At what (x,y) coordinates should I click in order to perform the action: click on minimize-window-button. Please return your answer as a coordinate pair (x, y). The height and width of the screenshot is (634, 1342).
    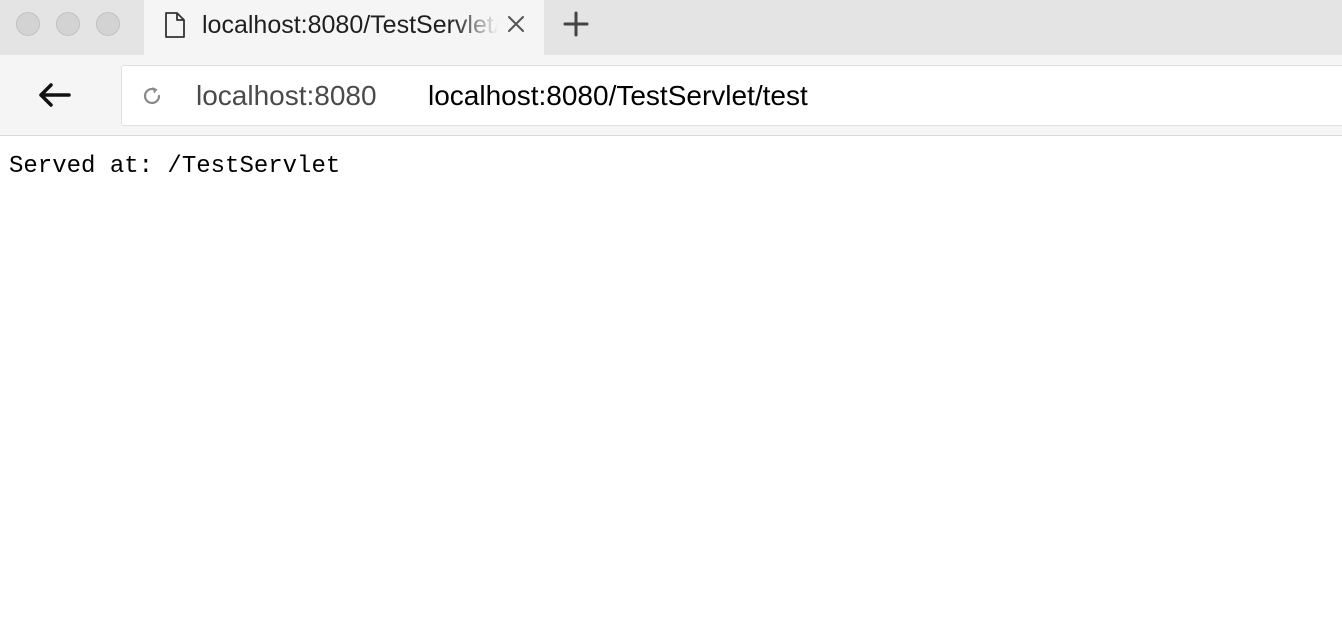
    Looking at the image, I should click on (68, 24).